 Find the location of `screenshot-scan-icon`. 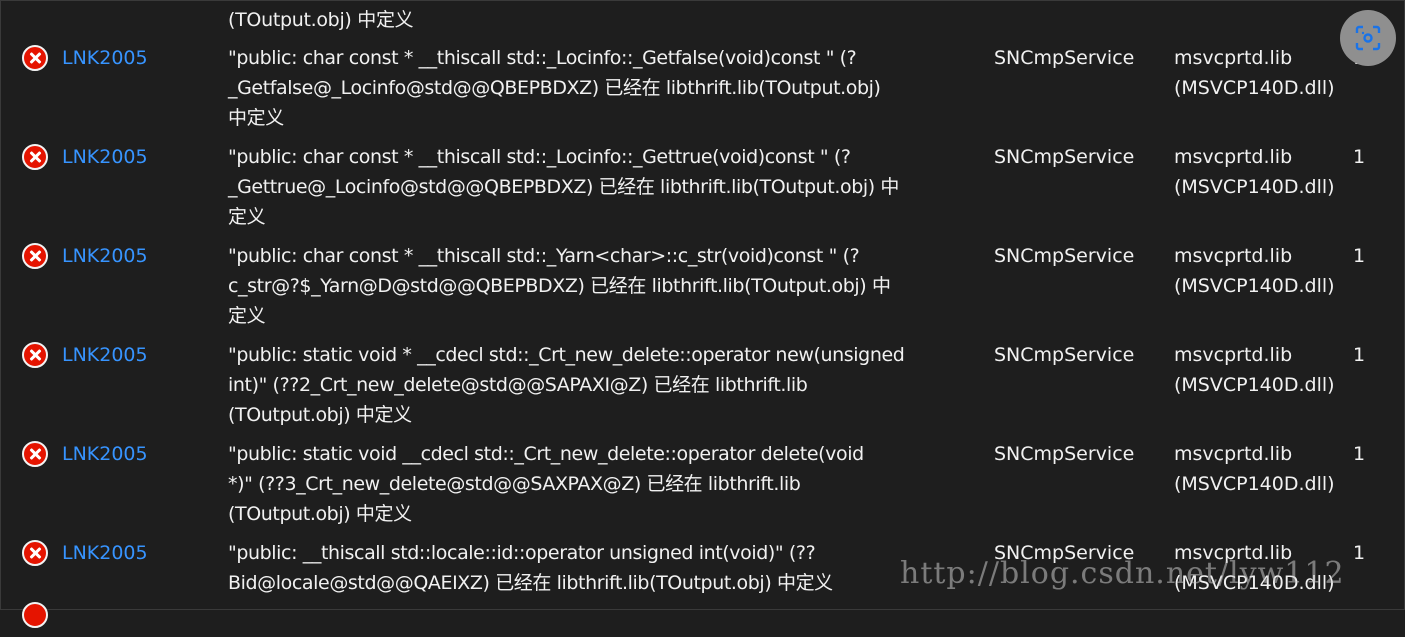

screenshot-scan-icon is located at coordinates (1368, 38).